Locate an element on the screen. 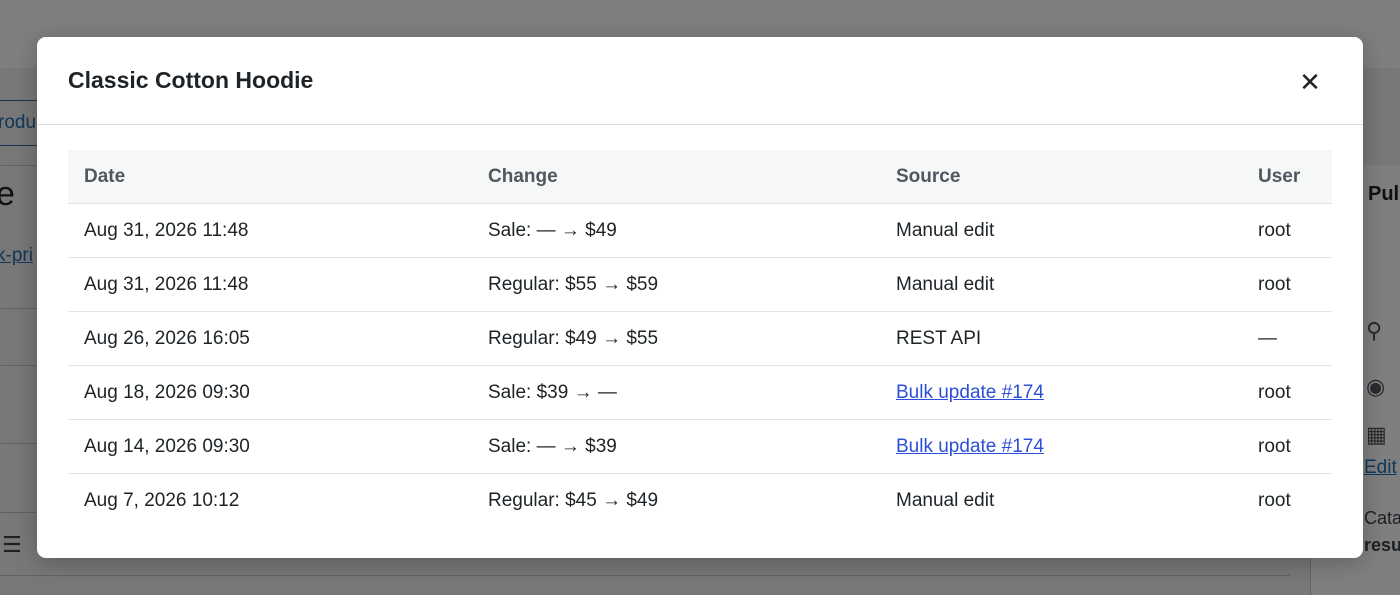 The height and width of the screenshot is (595, 1400). cell-change: Regular: $55 → $59 is located at coordinates (676, 284).